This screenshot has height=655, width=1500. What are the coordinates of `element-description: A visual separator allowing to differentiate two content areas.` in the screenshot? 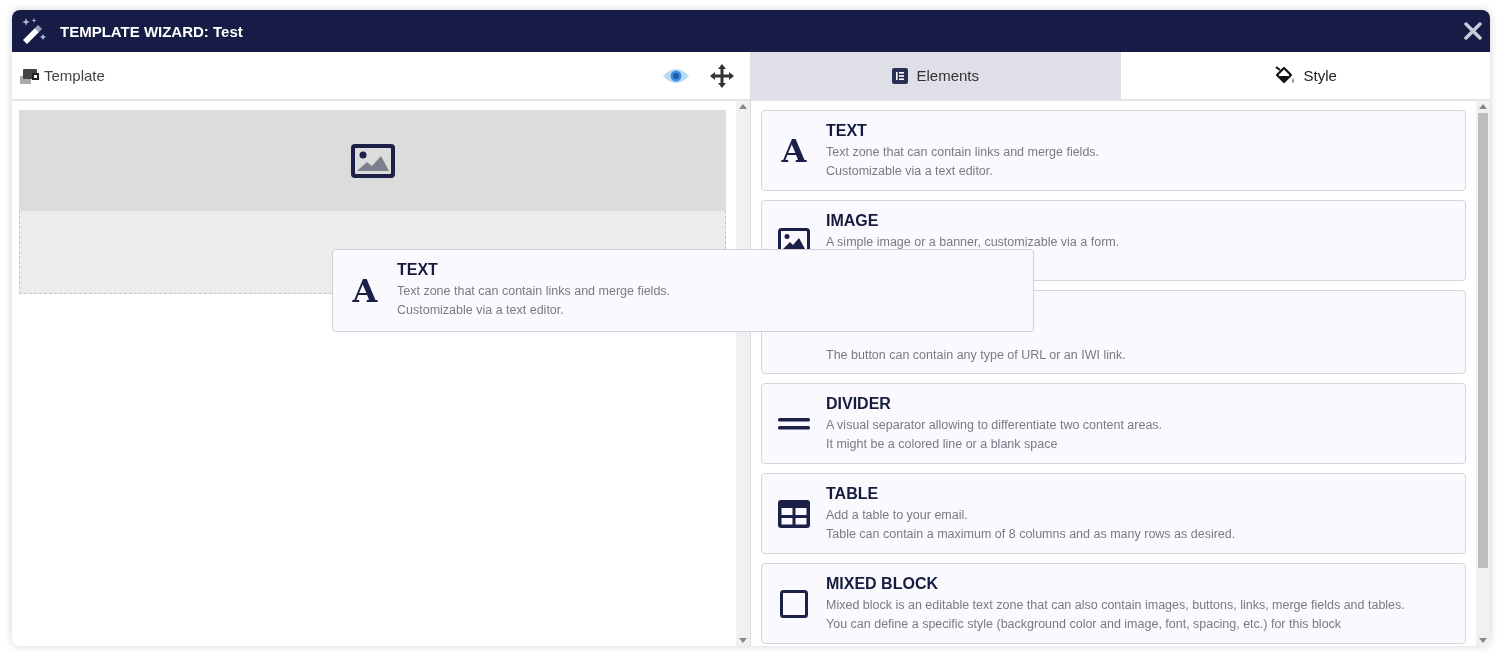 It's located at (994, 425).